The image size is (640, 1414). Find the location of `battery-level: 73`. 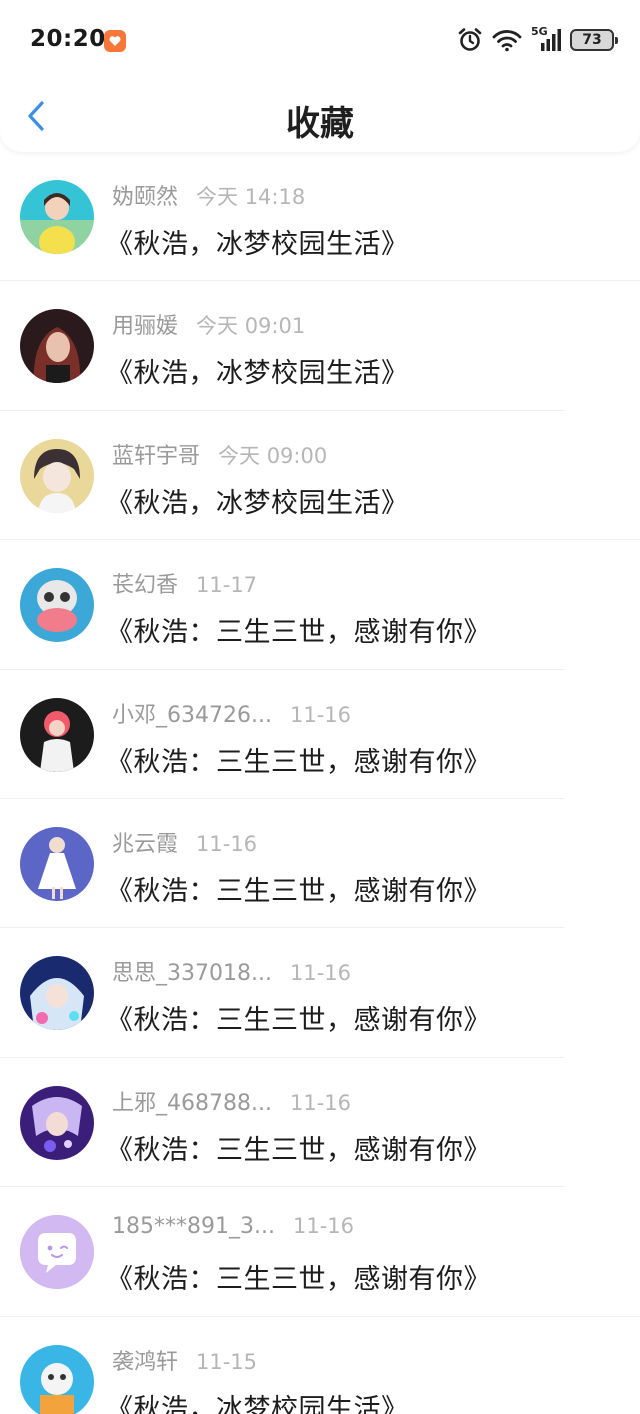

battery-level: 73 is located at coordinates (592, 40).